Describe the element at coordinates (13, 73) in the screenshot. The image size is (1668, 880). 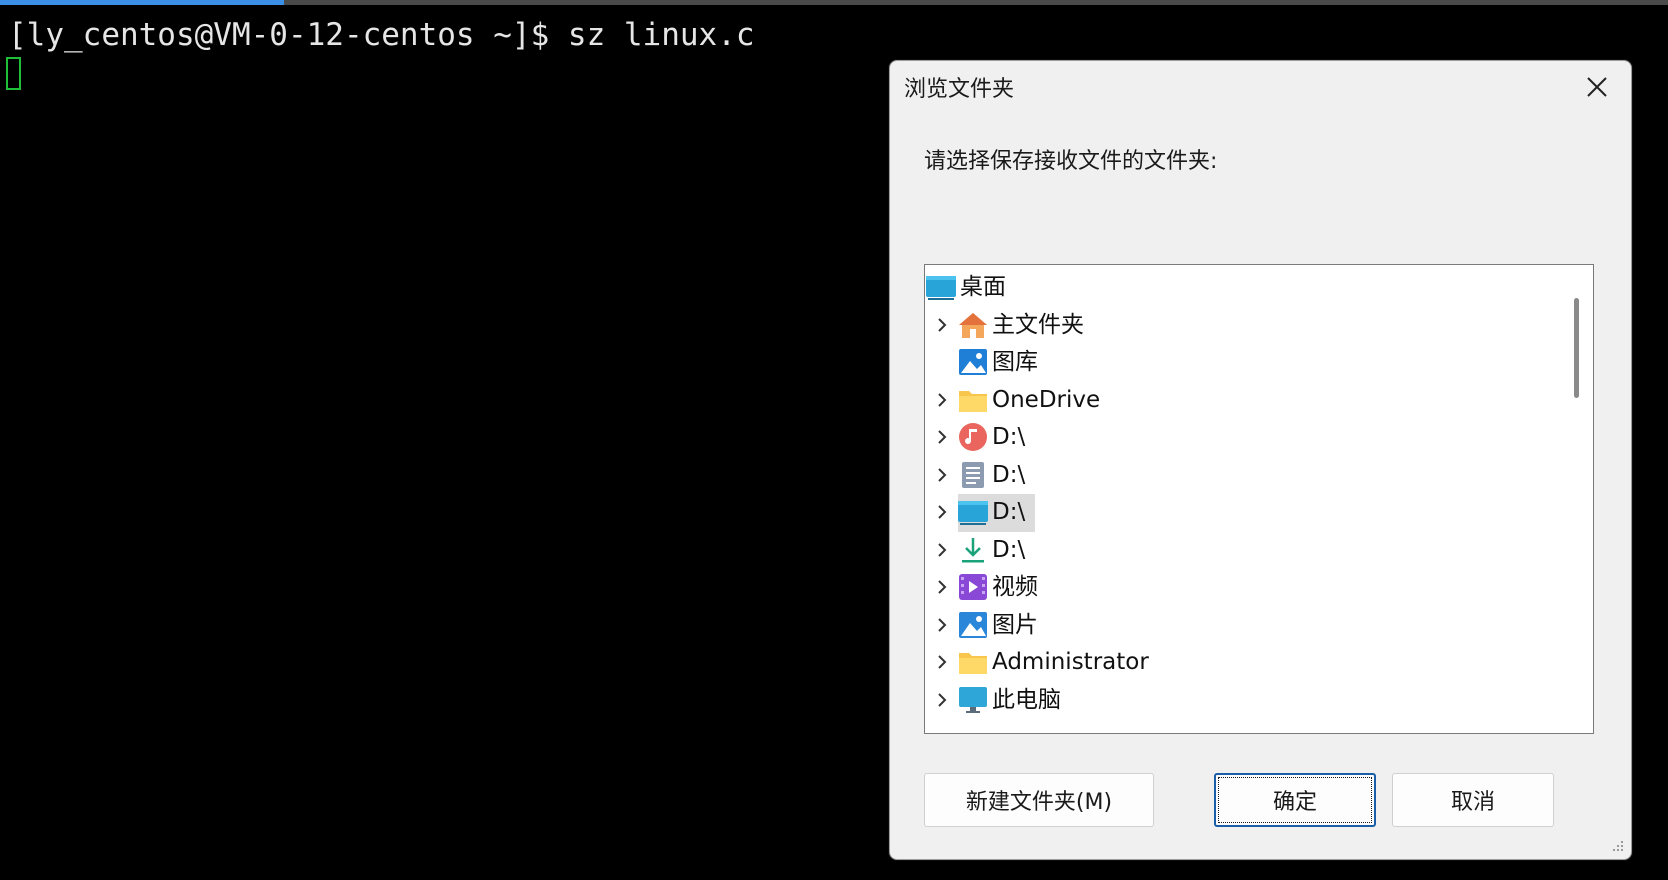
I see `terminal-cursor` at that location.